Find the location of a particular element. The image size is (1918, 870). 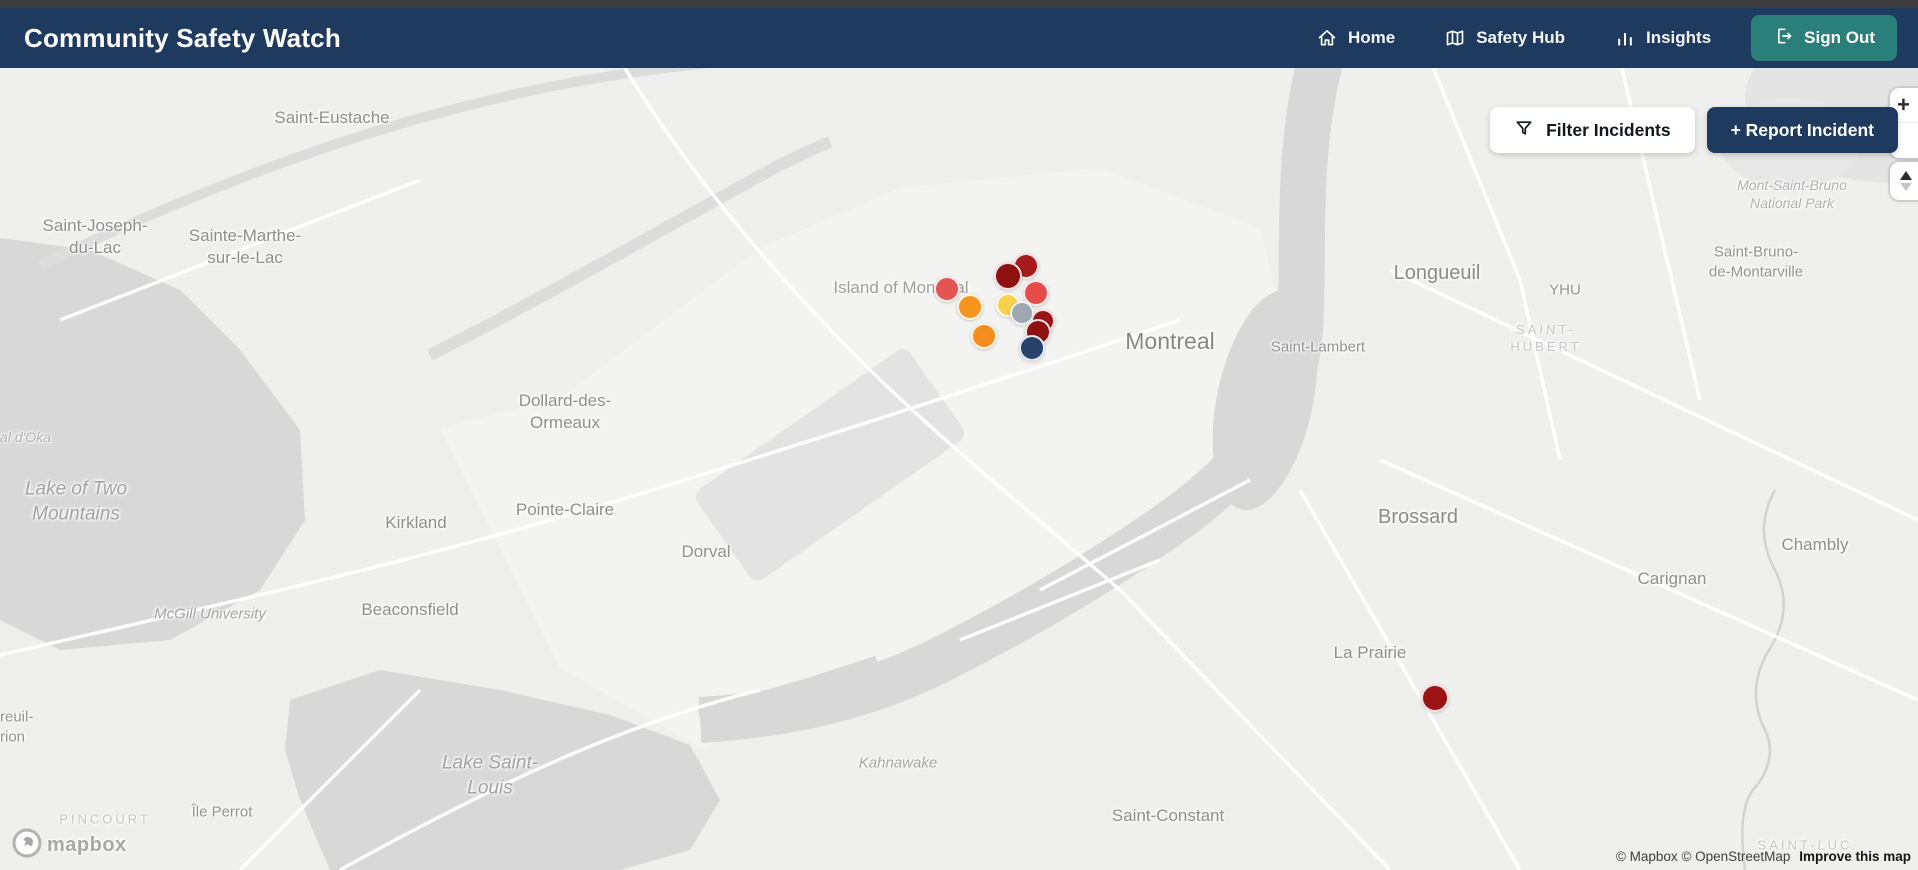

nav-item-safety-hub: Safety Hub is located at coordinates (1505, 38).